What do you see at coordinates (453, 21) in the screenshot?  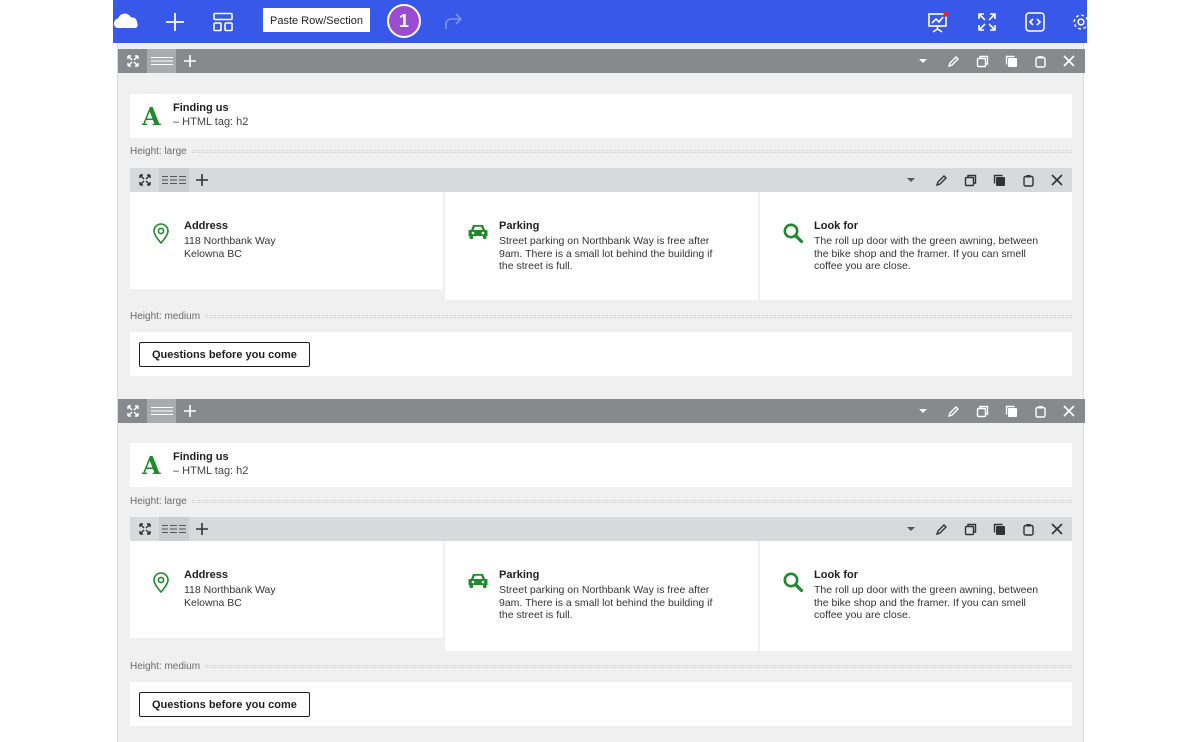 I see `redo-icon` at bounding box center [453, 21].